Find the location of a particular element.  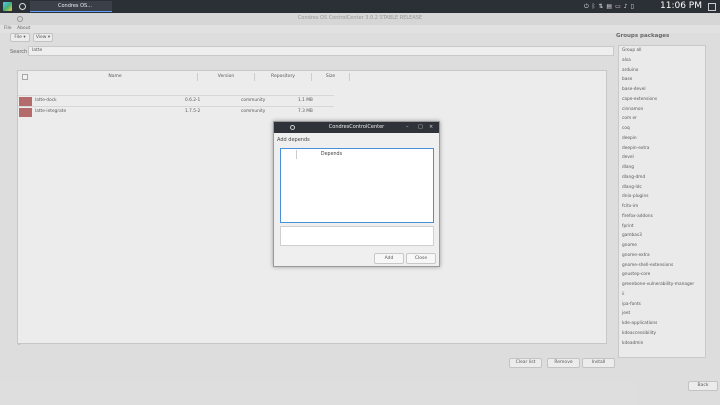

notification-icon: ▯ is located at coordinates (632, 6).